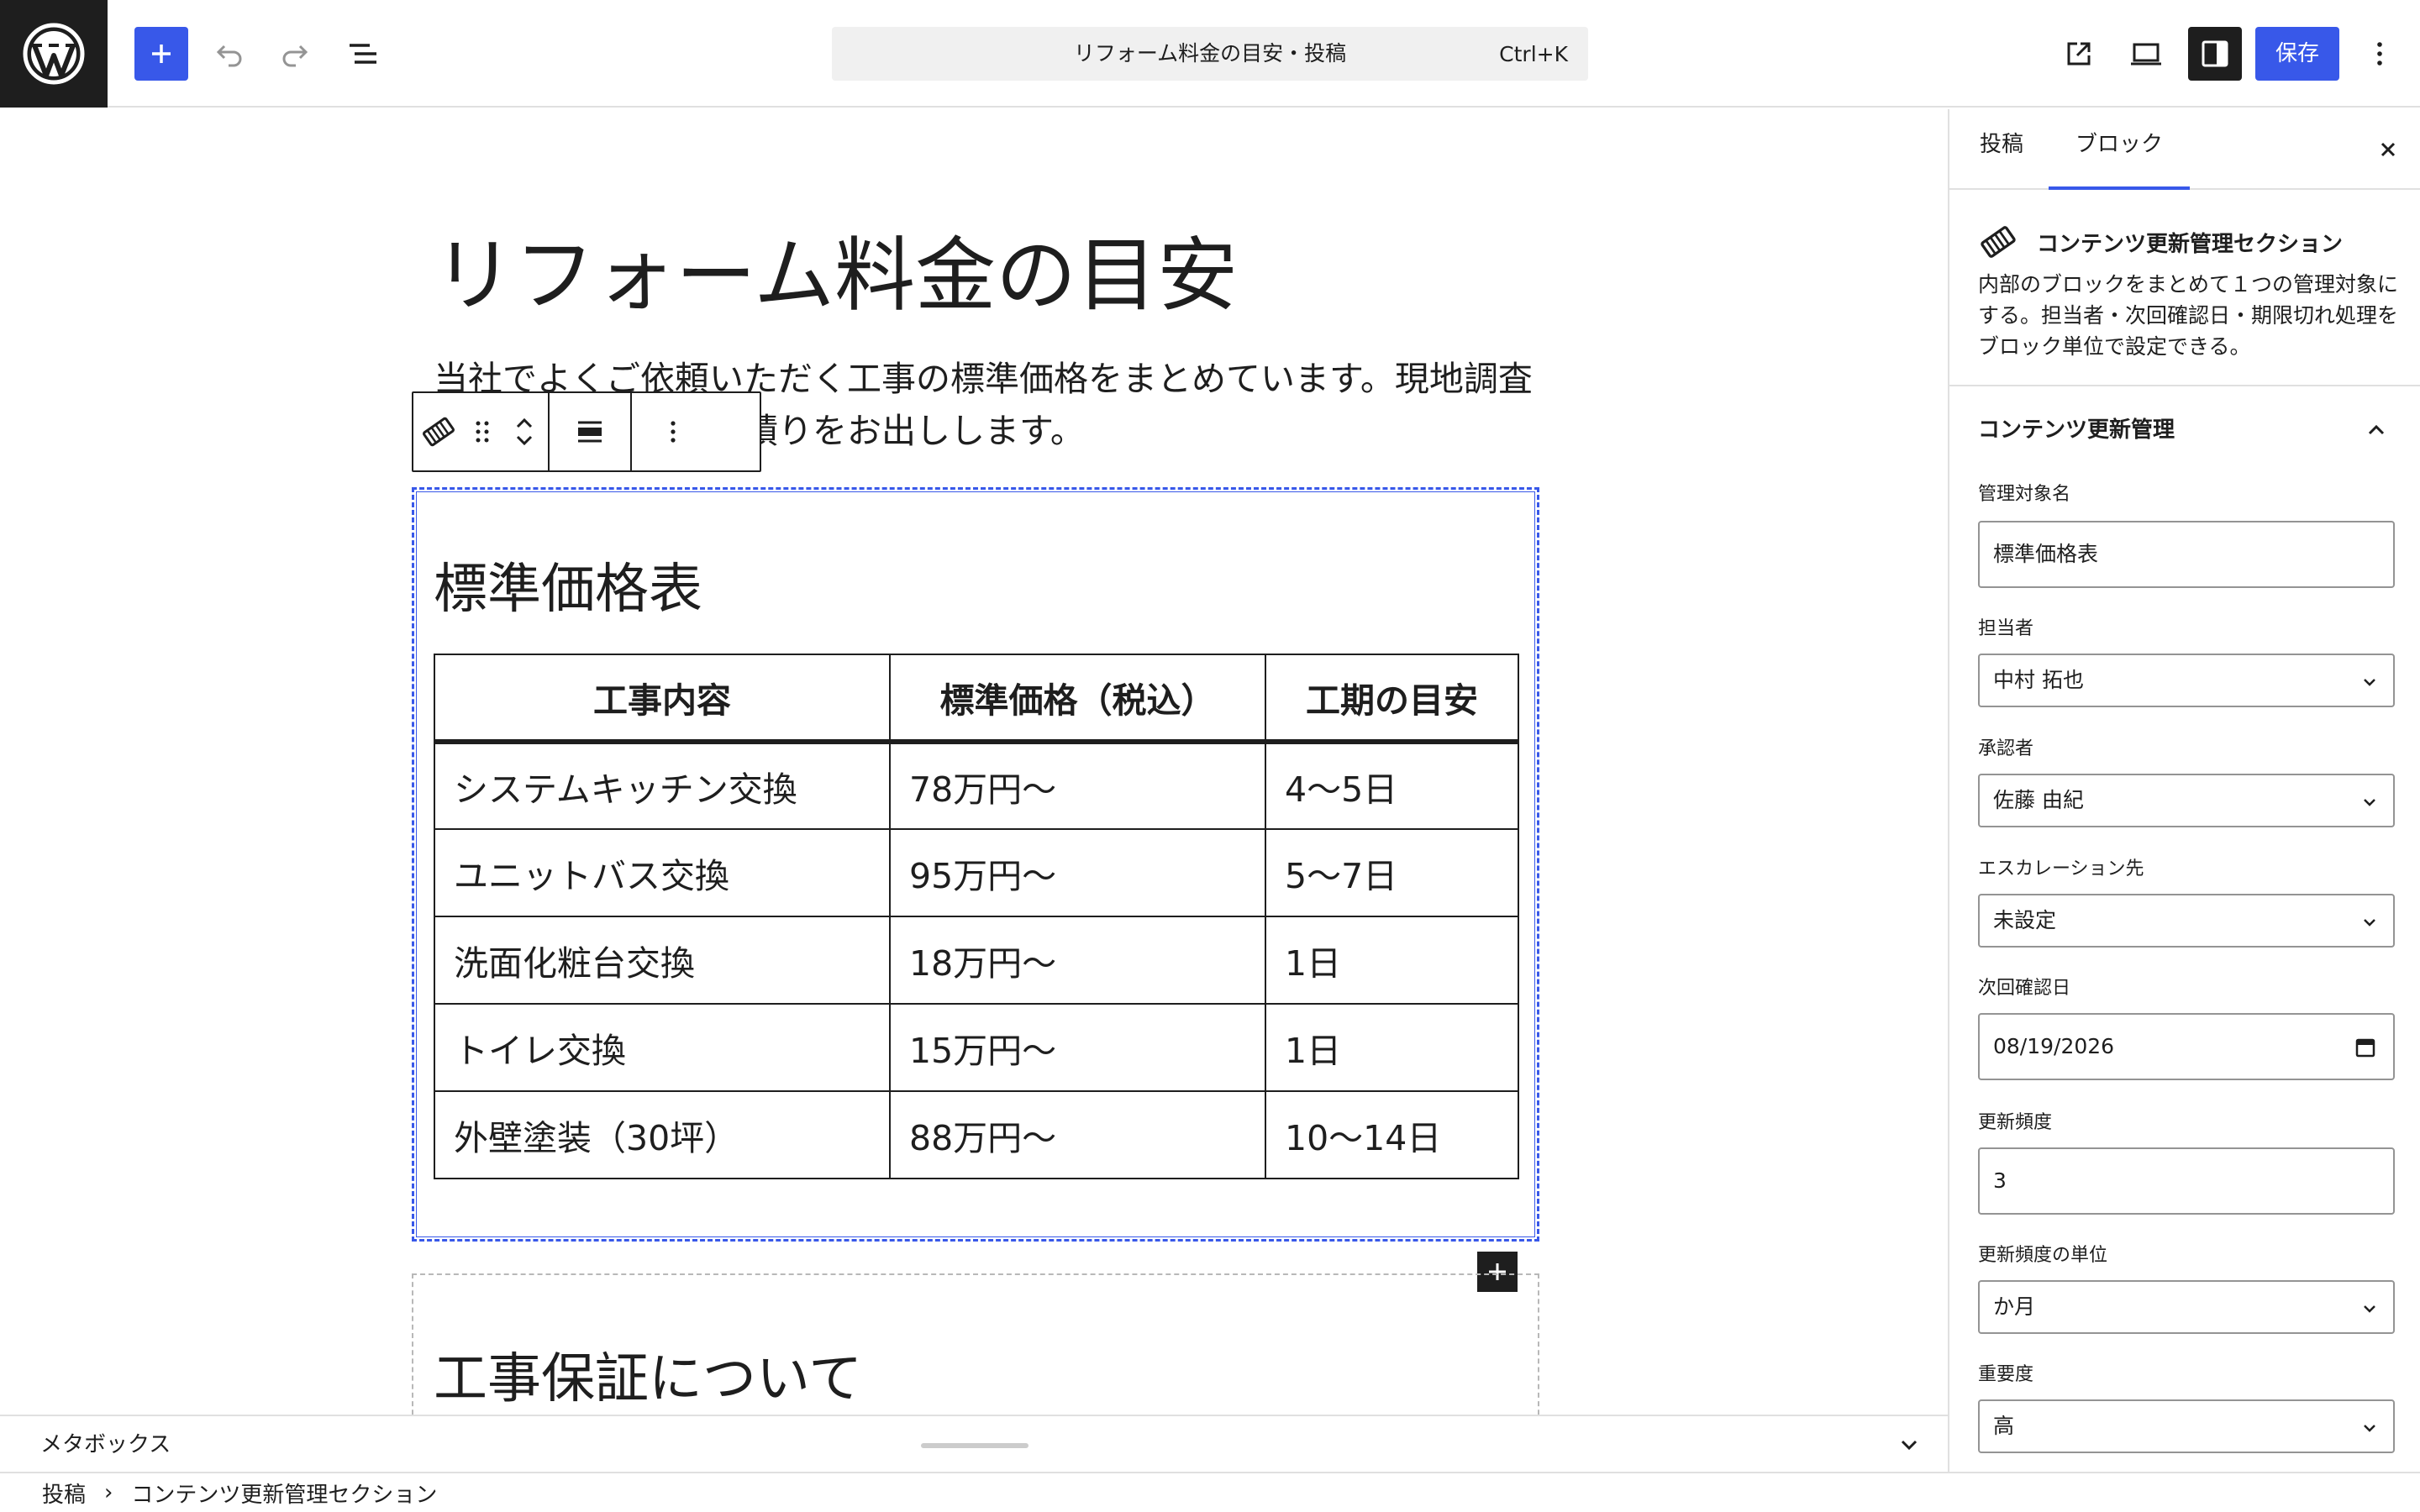 Image resolution: width=2420 pixels, height=1512 pixels. What do you see at coordinates (1909, 1445) in the screenshot?
I see `metabox-toggle-button` at bounding box center [1909, 1445].